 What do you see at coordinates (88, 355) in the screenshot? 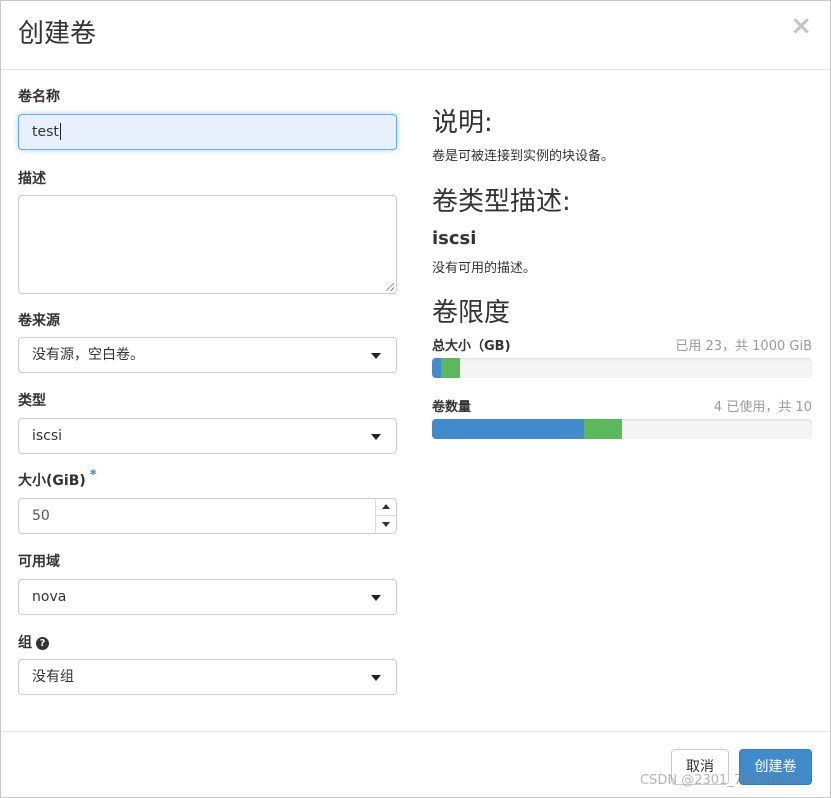
I see `volume-source-value: 没有源，空白卷。` at bounding box center [88, 355].